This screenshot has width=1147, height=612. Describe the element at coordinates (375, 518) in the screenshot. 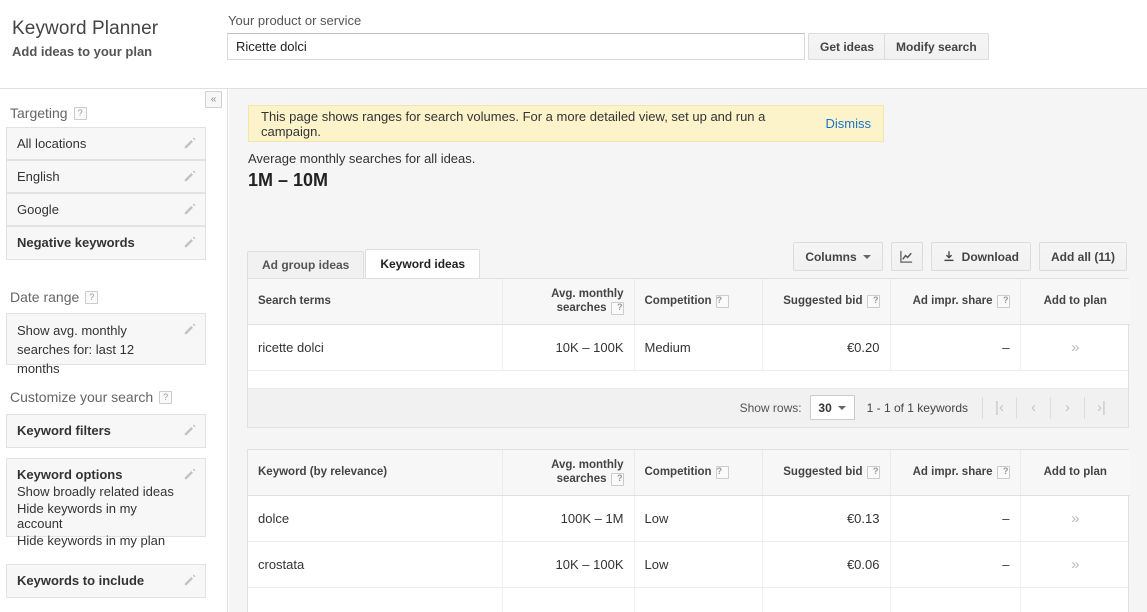

I see `cell-keyword: dolce` at that location.